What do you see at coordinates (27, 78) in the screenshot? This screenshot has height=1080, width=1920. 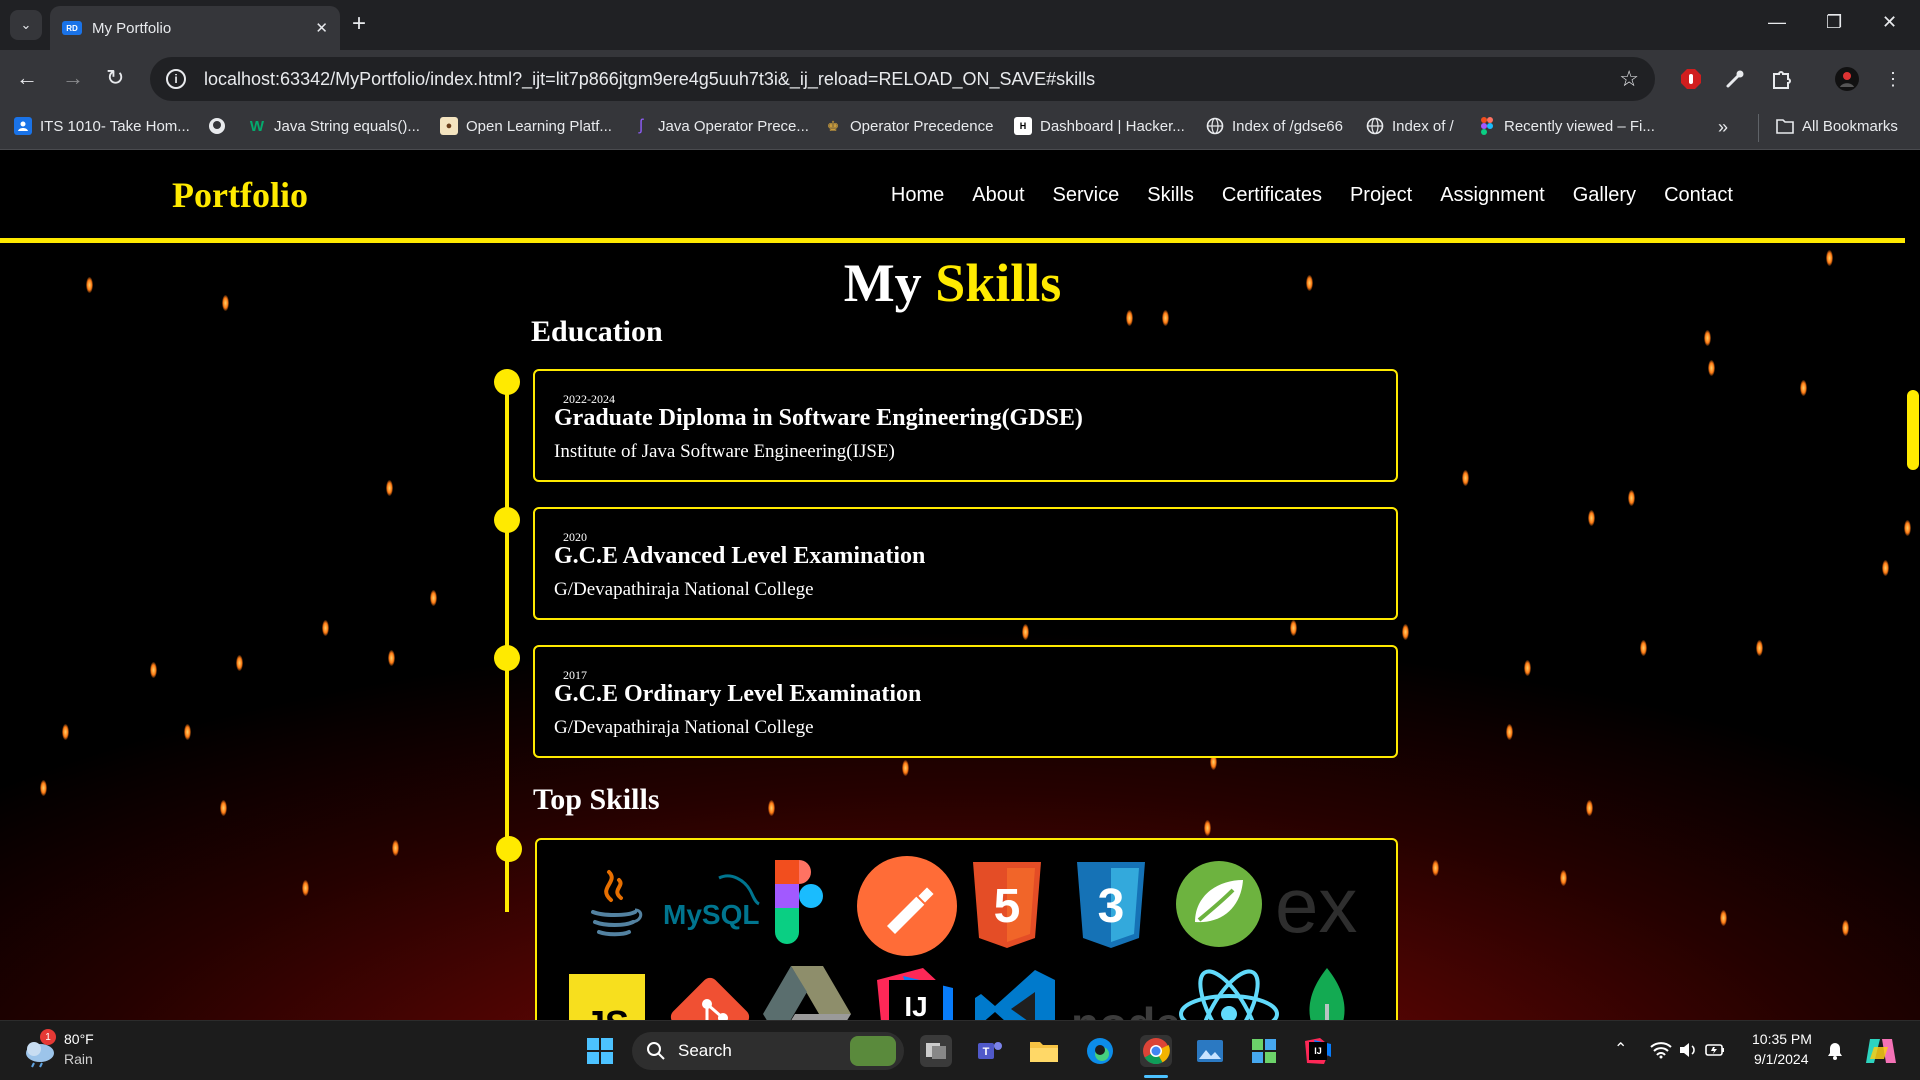 I see `back-icon: ←` at bounding box center [27, 78].